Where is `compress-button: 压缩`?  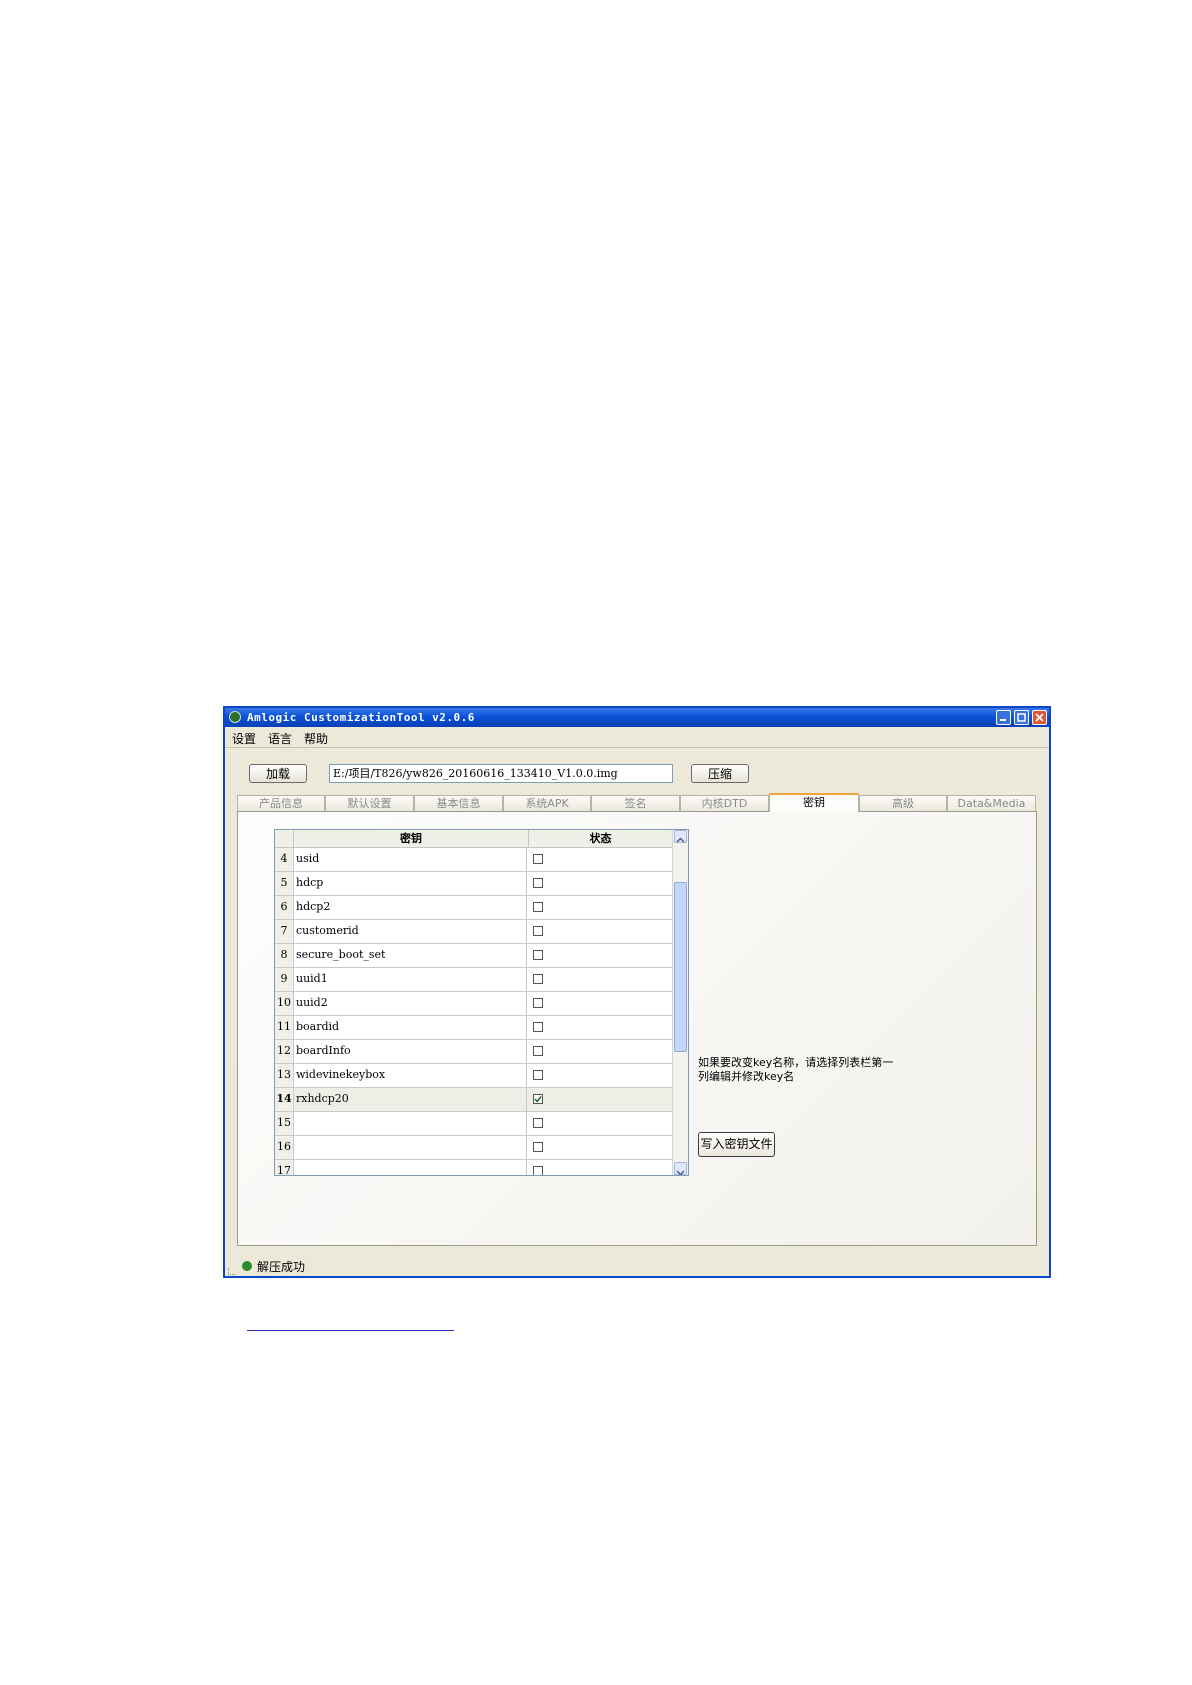 compress-button: 压缩 is located at coordinates (720, 773).